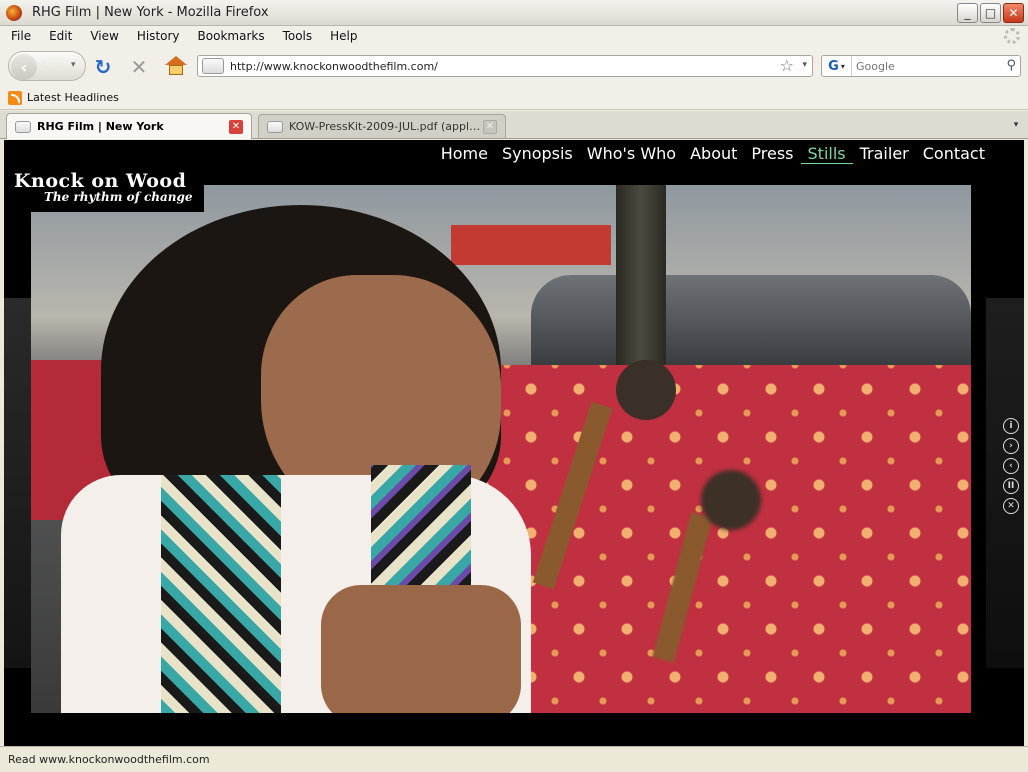  I want to click on search-input, so click(926, 66).